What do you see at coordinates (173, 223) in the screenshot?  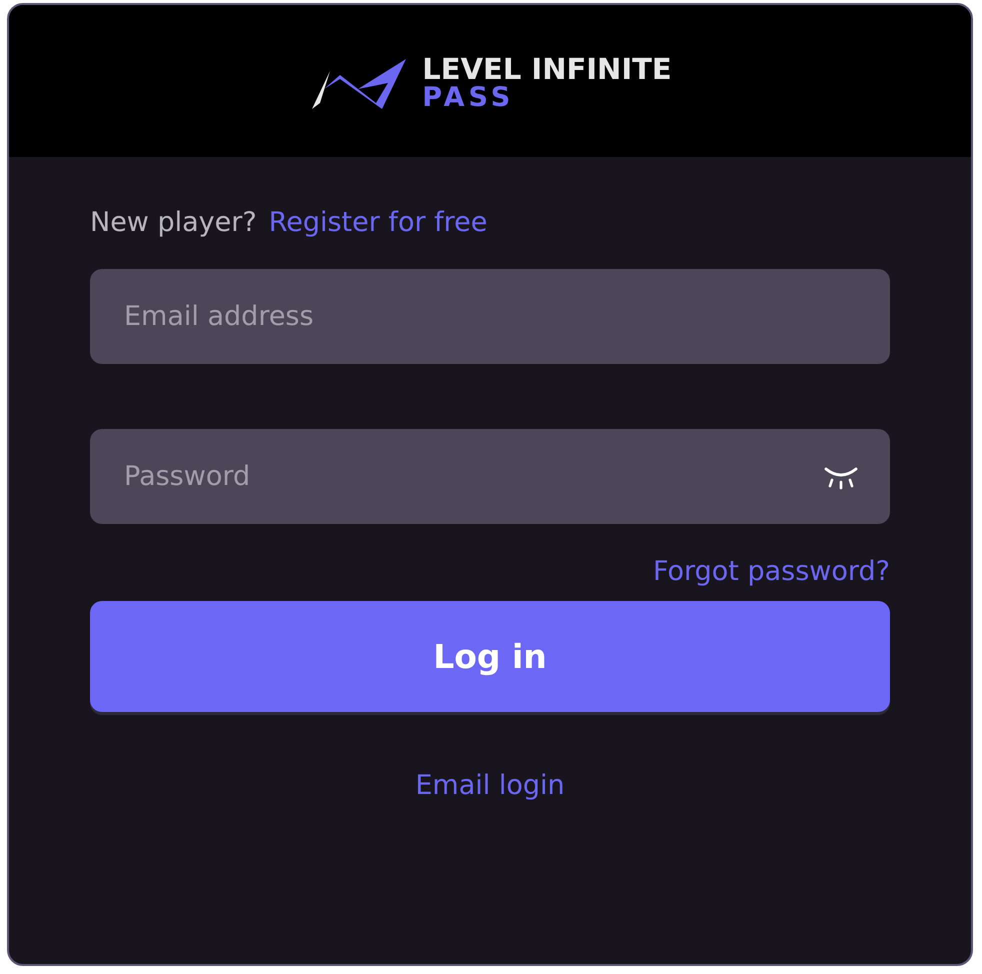 I see `new-player-prompt: New player?` at bounding box center [173, 223].